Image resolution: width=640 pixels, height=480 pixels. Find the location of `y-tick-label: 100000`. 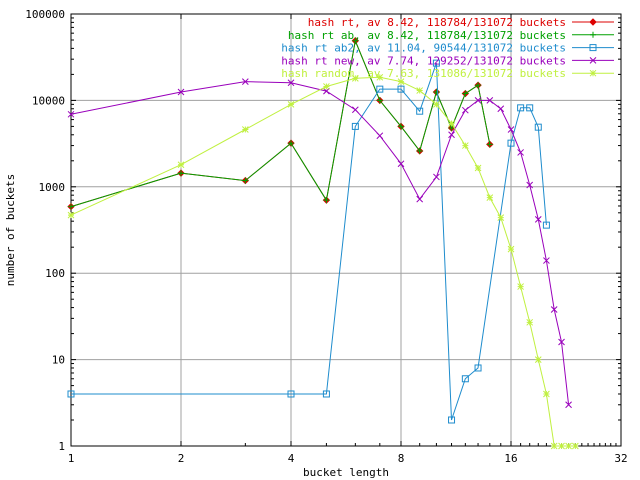

y-tick-label: 100000 is located at coordinates (45, 14).